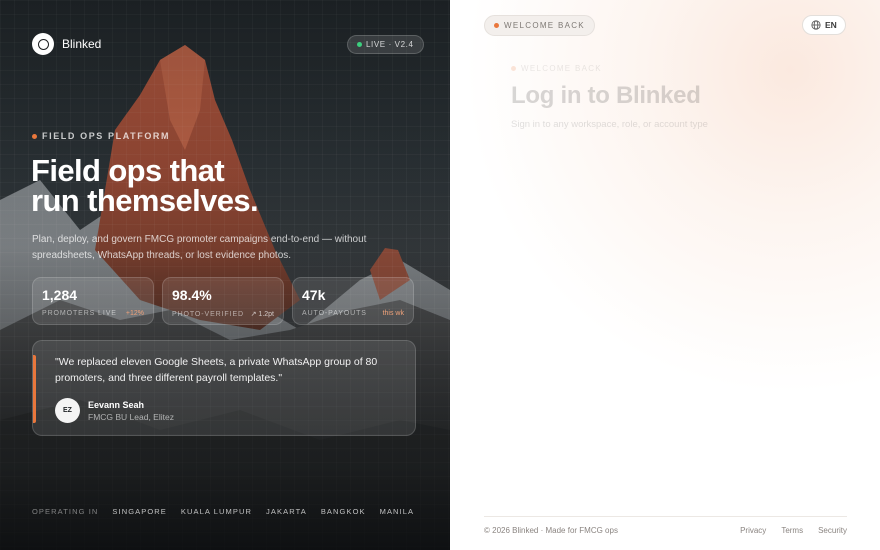  I want to click on logo-icon, so click(43, 44).